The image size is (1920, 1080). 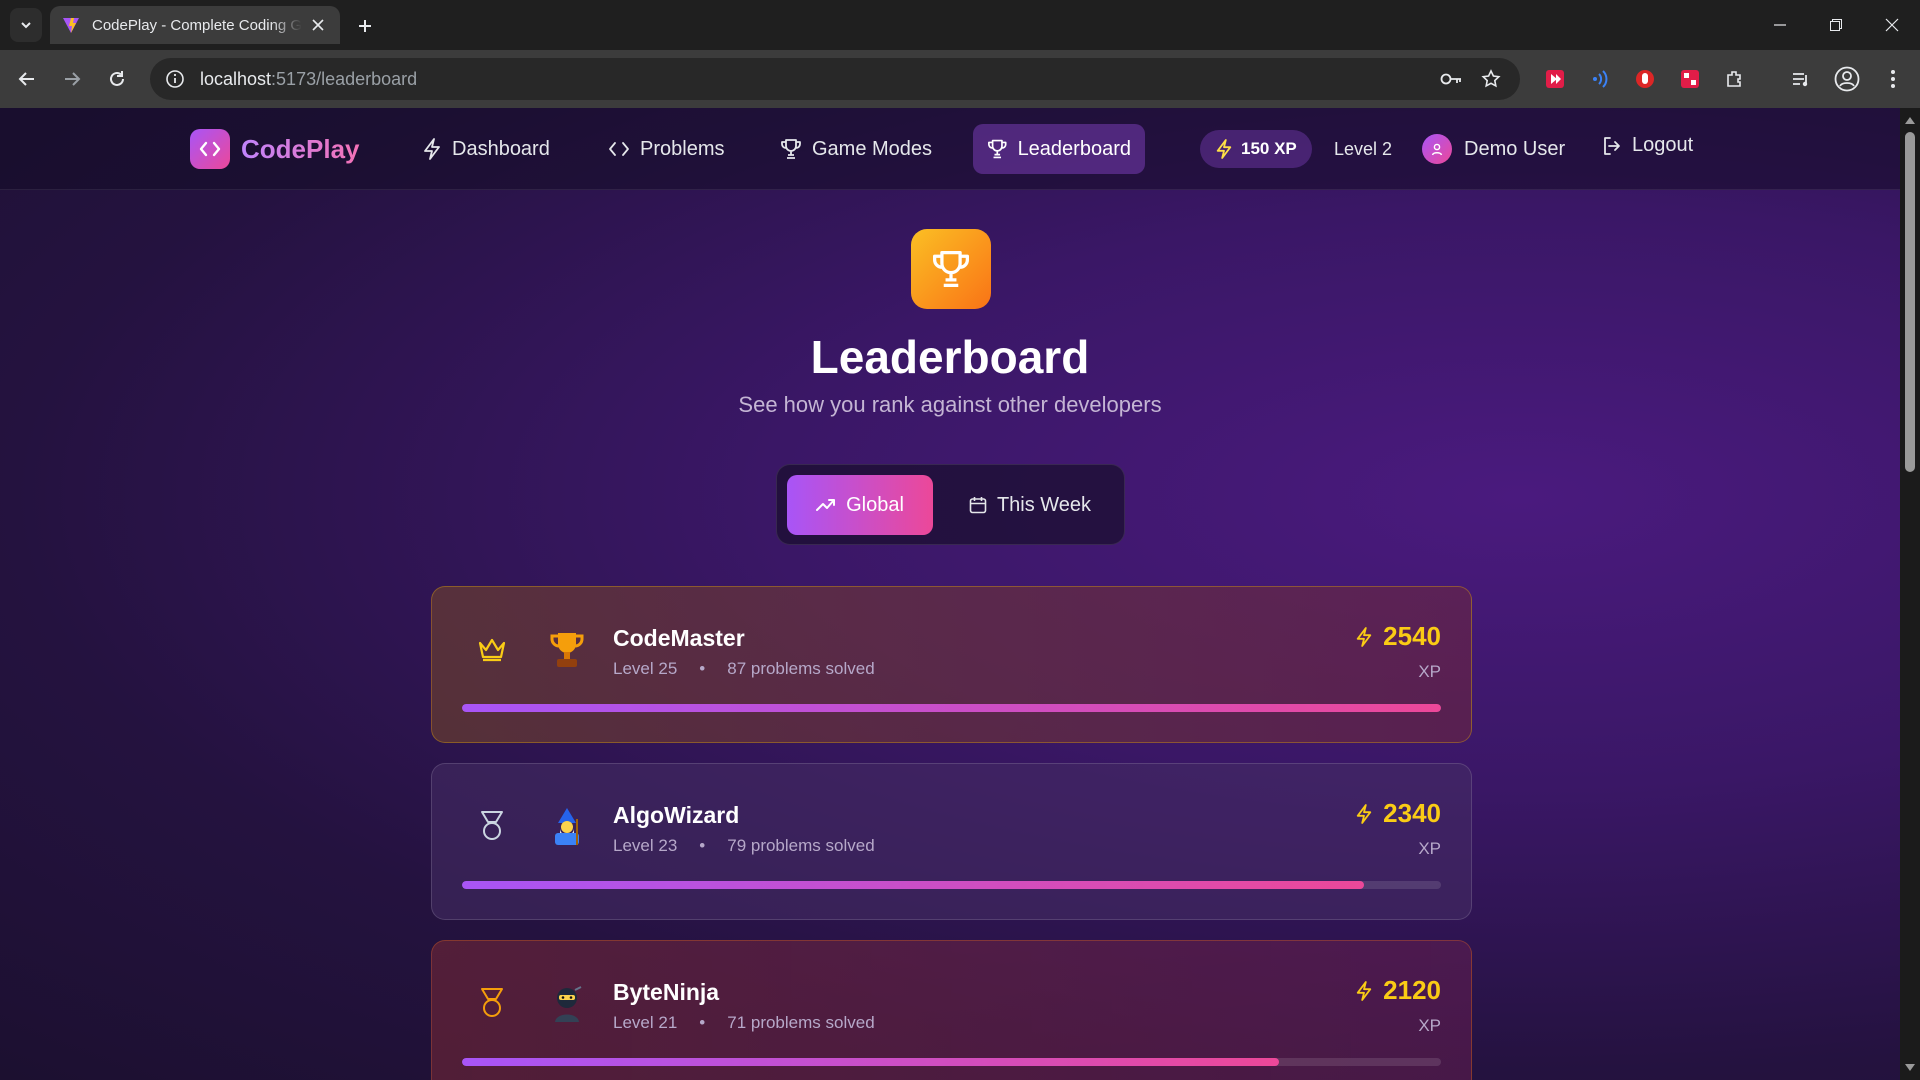 I want to click on reload-icon, so click(x=117, y=78).